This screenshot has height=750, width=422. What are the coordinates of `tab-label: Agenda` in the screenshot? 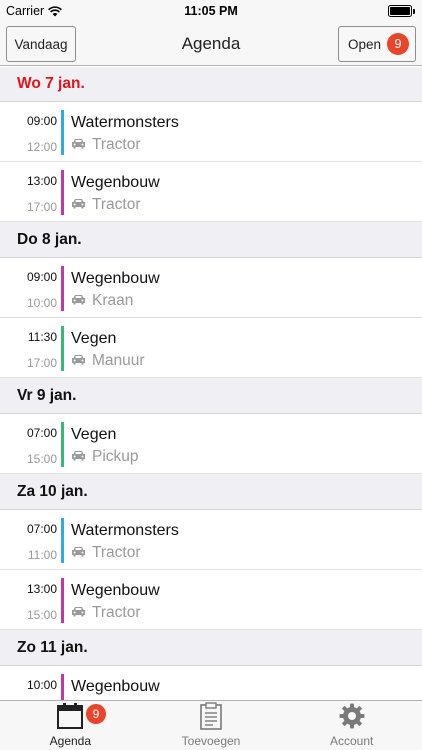 It's located at (70, 741).